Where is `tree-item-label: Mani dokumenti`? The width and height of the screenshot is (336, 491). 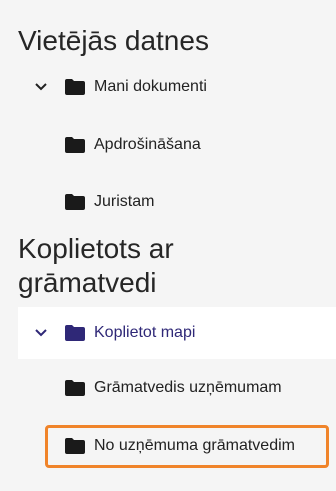
tree-item-label: Mani dokumenti is located at coordinates (150, 86).